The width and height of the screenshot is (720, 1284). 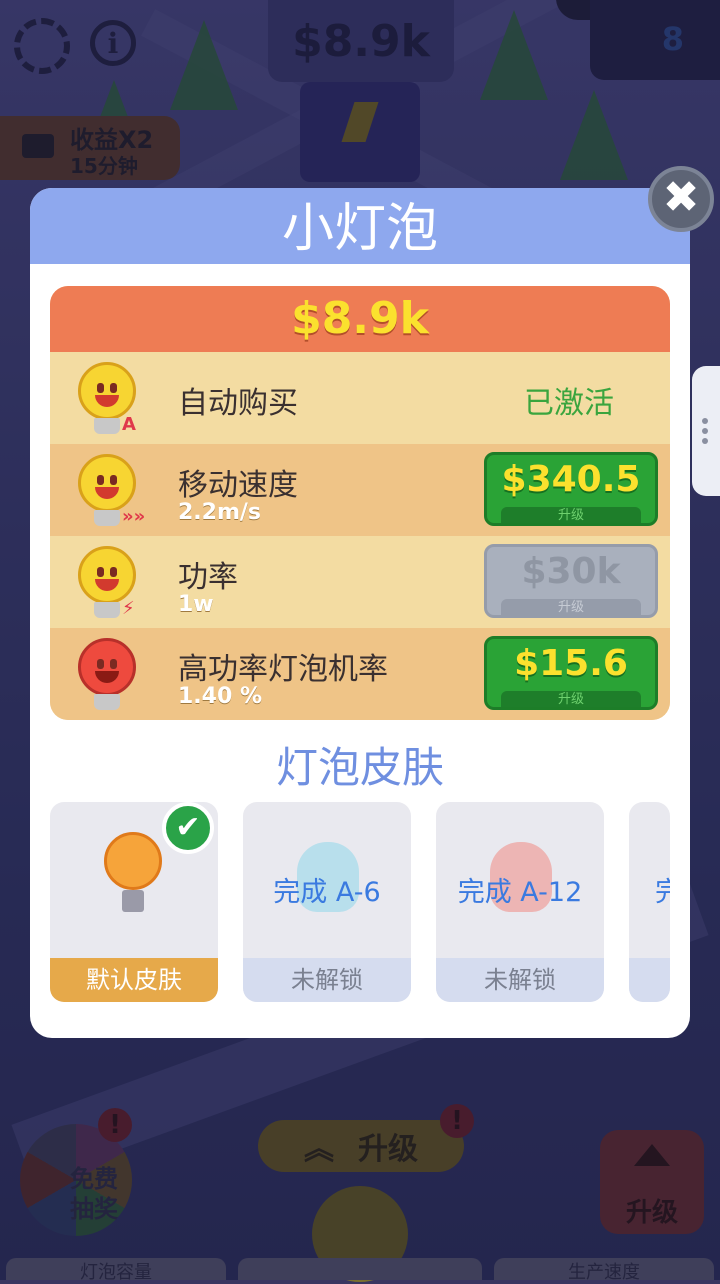 What do you see at coordinates (360, 490) in the screenshot?
I see `row-move-speed: »» 移动速度 2.2m/s $340.5 升级` at bounding box center [360, 490].